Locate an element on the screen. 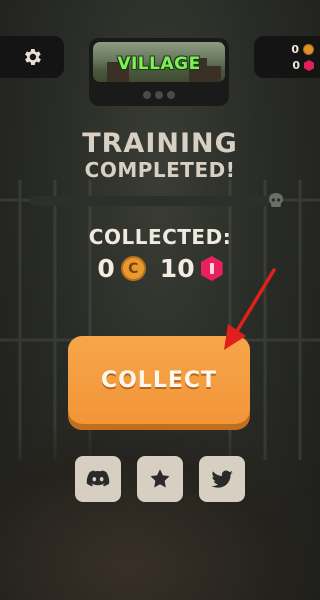 The image size is (320, 600). coin-icon is located at coordinates (308, 49).